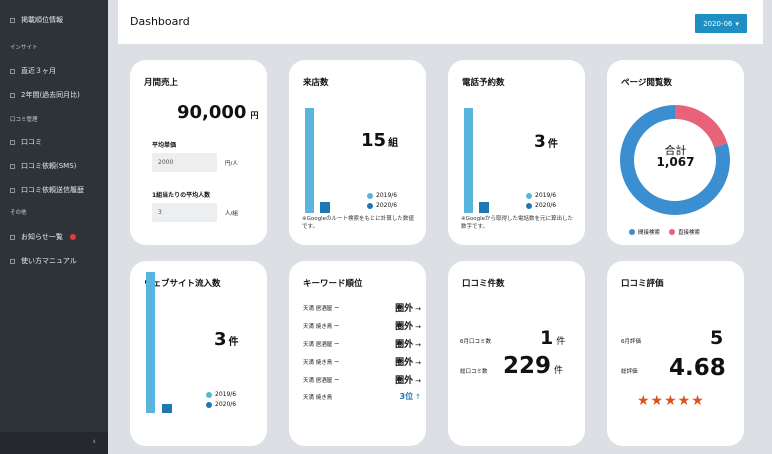 This screenshot has width=772, height=454. I want to click on sidebar-item-label: 直近３ヶ月, so click(38, 71).